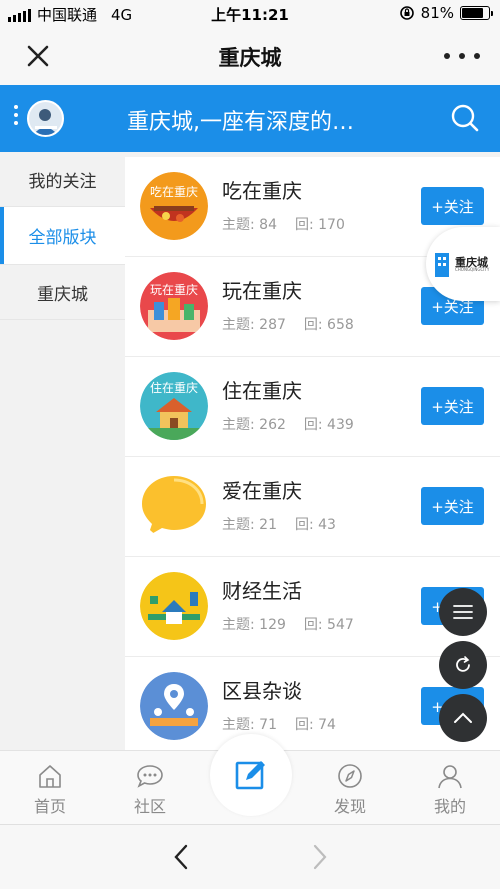 The width and height of the screenshot is (500, 889). Describe the element at coordinates (174, 306) in the screenshot. I see `fun-forum-icon: 玩在重庆` at that location.